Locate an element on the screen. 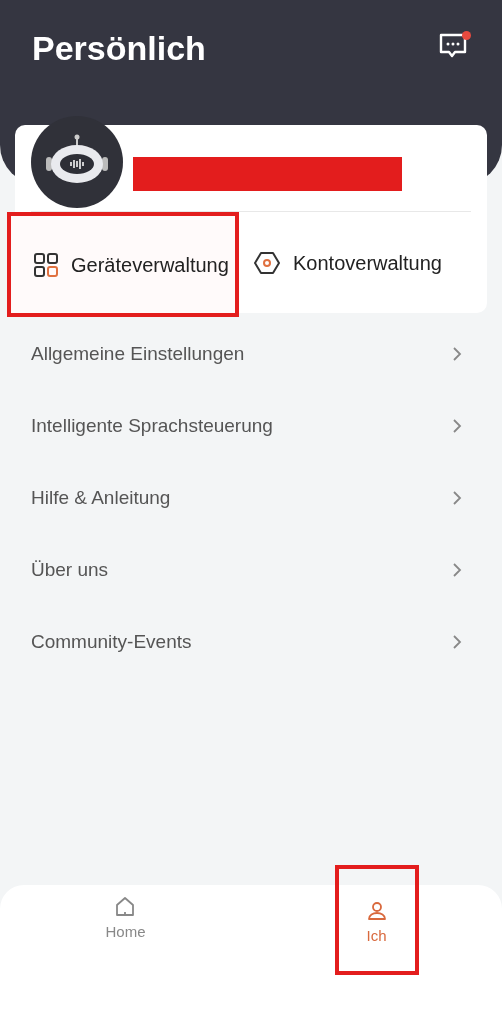 Image resolution: width=502 pixels, height=1024 pixels. menu-item: Allgemeine Einstellungen is located at coordinates (251, 354).